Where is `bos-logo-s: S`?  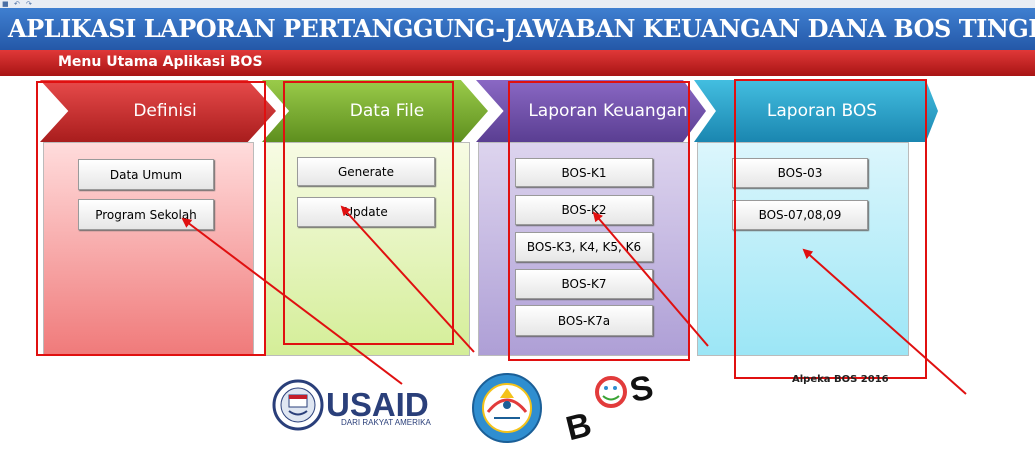
bos-logo-s: S is located at coordinates (642, 389).